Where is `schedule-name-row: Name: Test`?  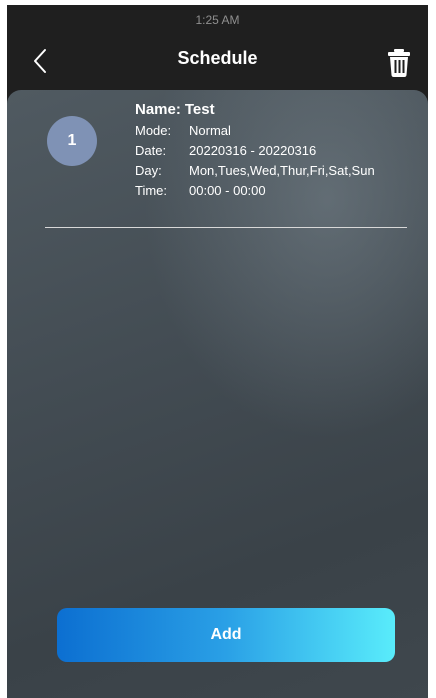
schedule-name-row: Name: Test is located at coordinates (275, 110).